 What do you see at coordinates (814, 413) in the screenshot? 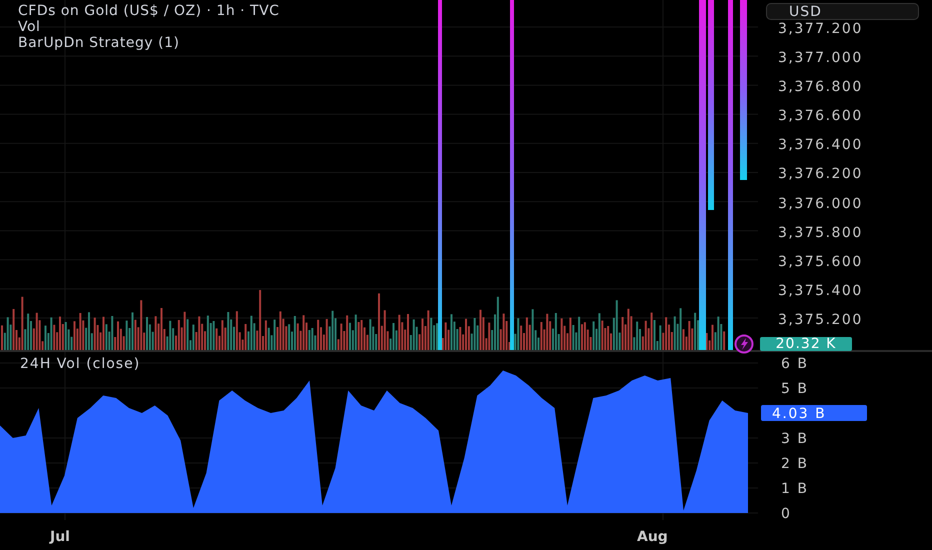
I see `last-value-badge: 4.03 B` at bounding box center [814, 413].